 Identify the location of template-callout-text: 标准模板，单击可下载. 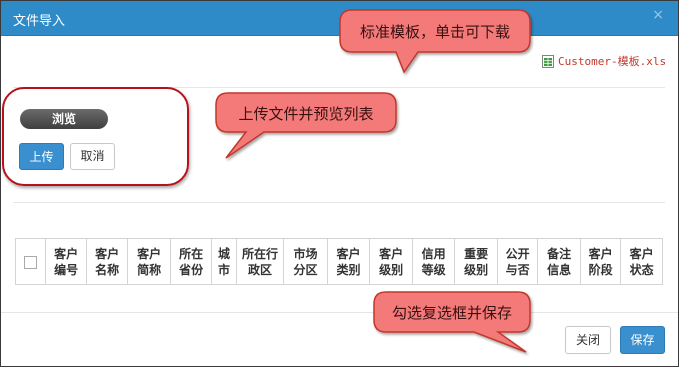
(434, 32).